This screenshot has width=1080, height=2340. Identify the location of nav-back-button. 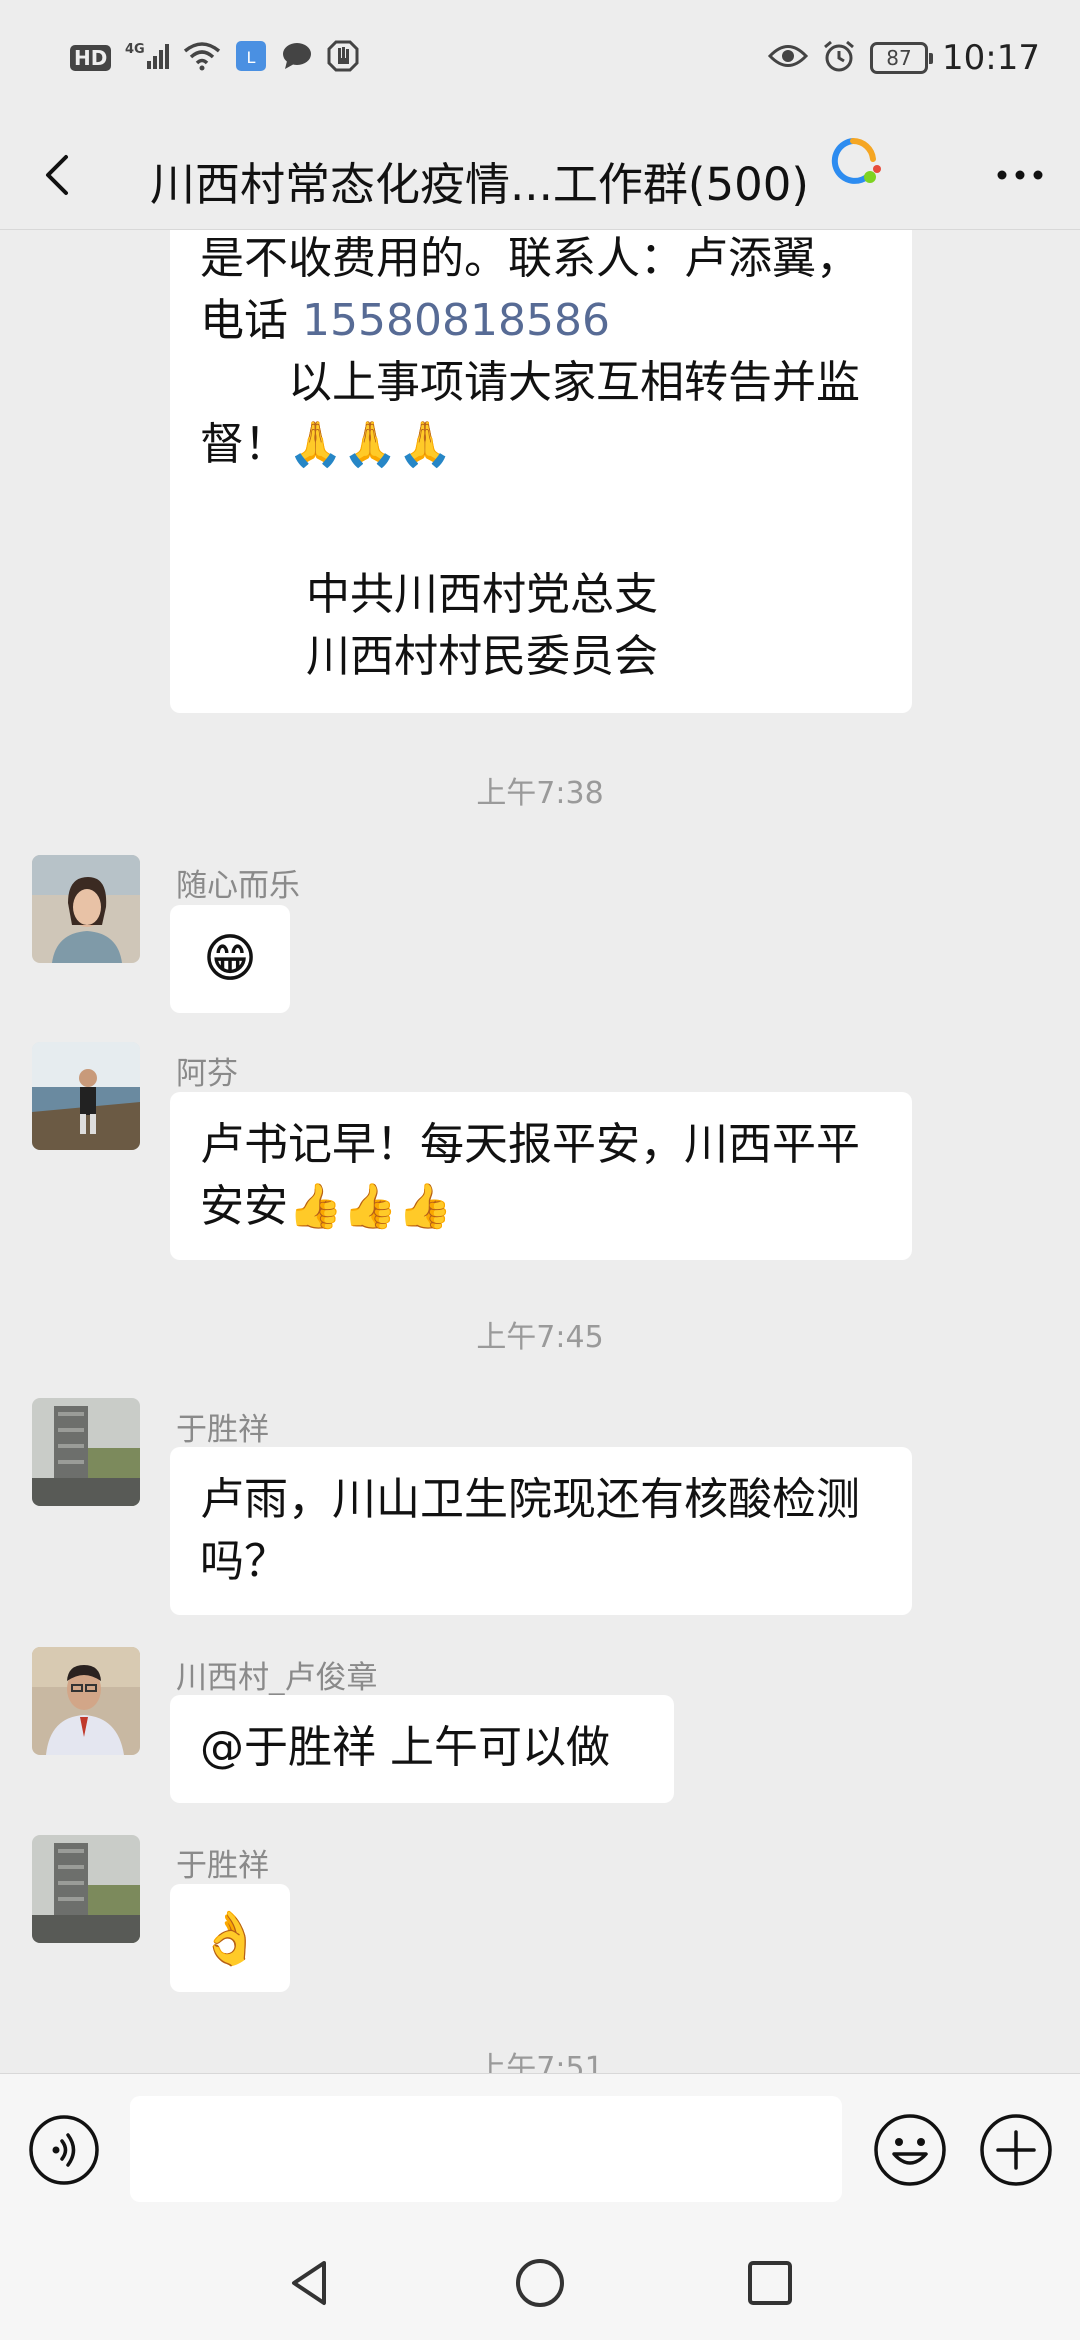
(310, 2283).